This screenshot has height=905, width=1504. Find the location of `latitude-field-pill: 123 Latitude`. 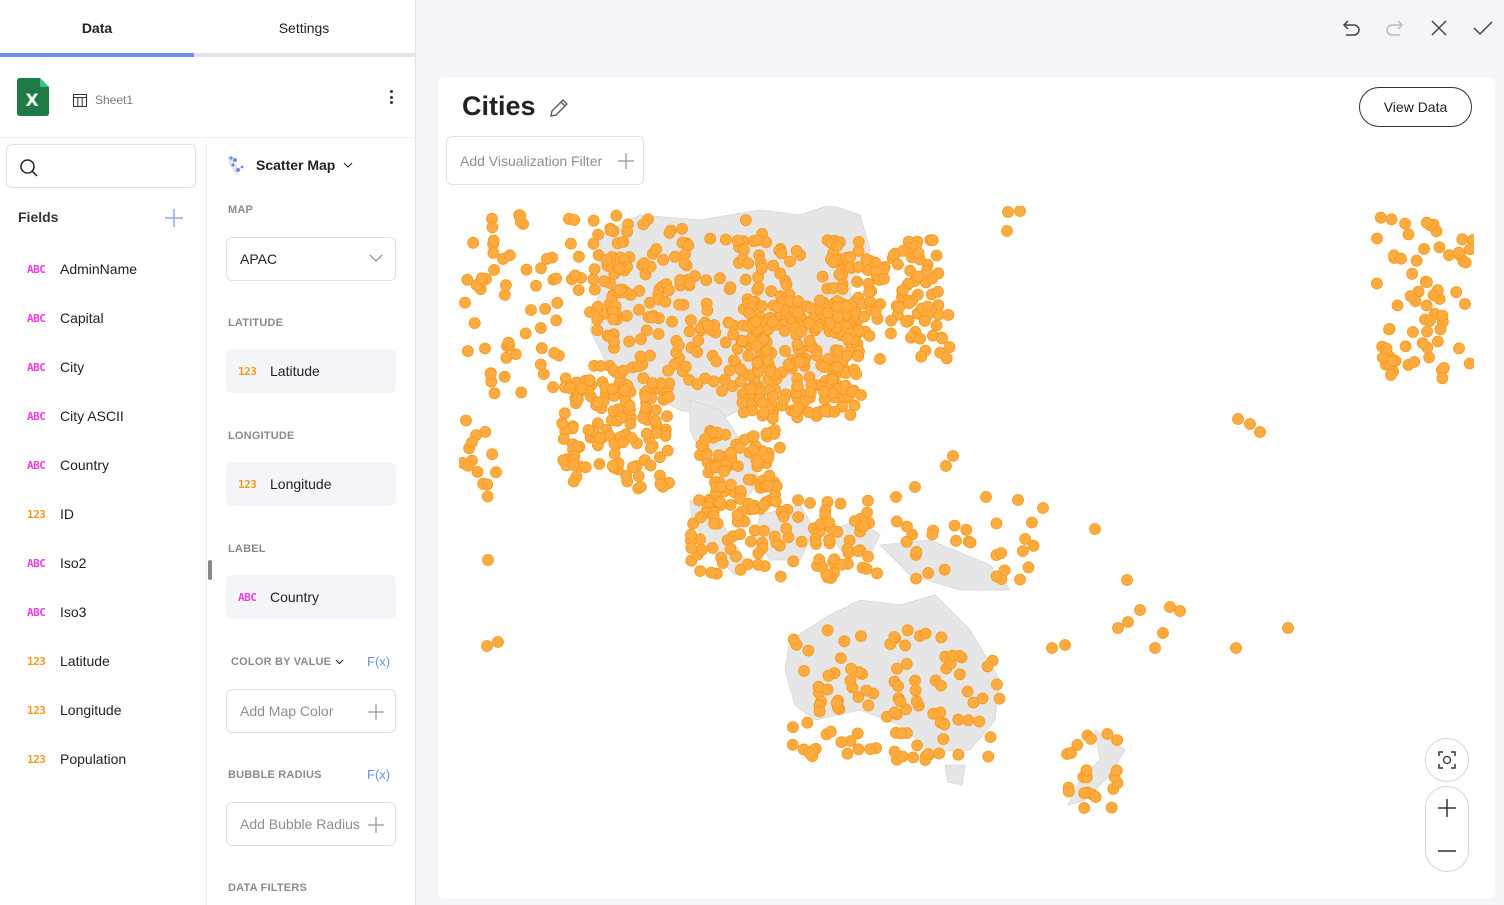

latitude-field-pill: 123 Latitude is located at coordinates (311, 371).